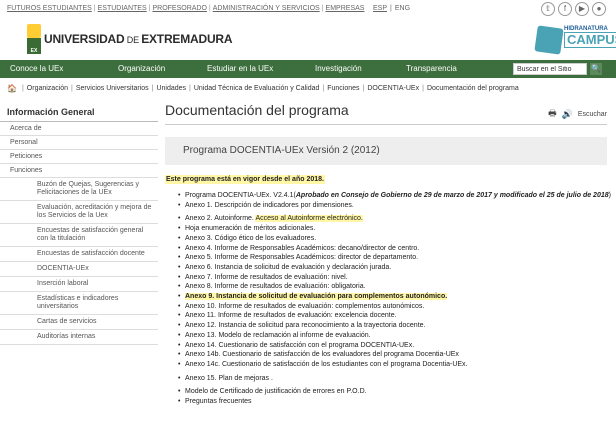 This screenshot has width=616, height=427. Describe the element at coordinates (392, 379) in the screenshot. I see `list-item: Anexo 15. Plan de mejoras .` at that location.